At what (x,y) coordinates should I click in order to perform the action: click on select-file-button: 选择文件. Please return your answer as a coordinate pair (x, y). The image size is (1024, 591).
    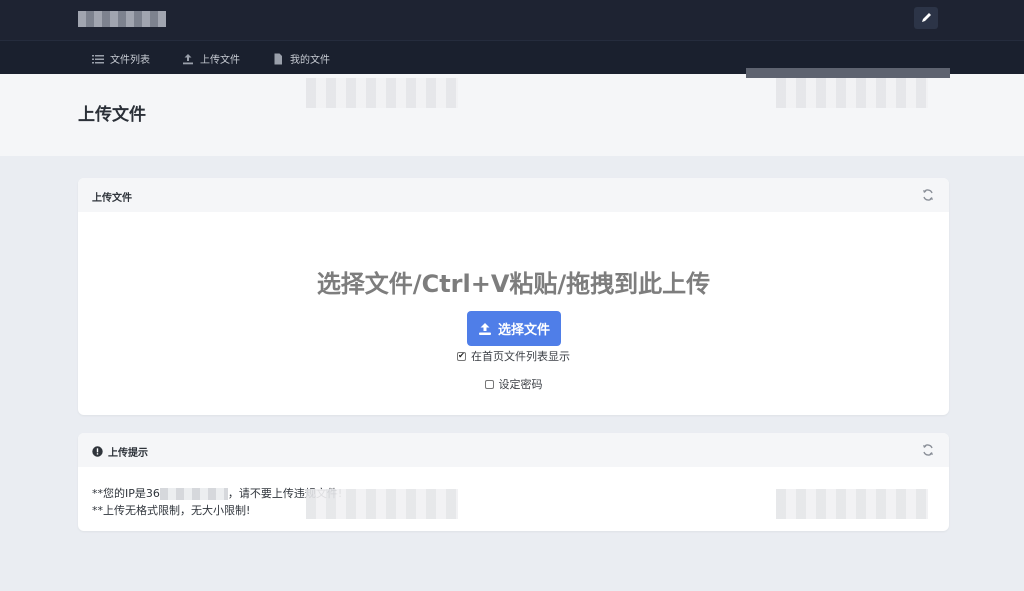
    Looking at the image, I should click on (514, 328).